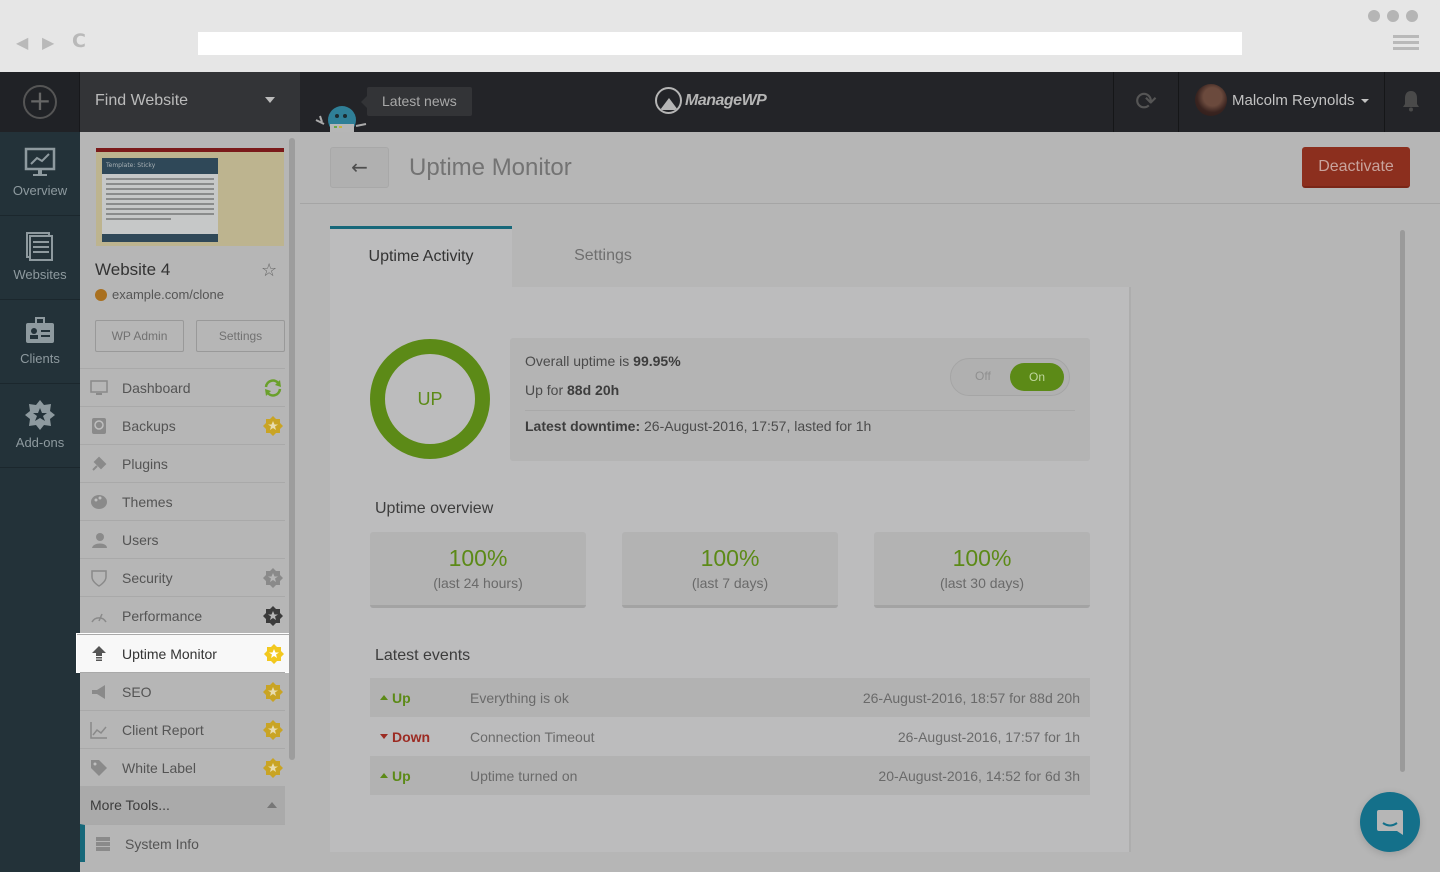 This screenshot has width=1440, height=872. What do you see at coordinates (730, 583) in the screenshot?
I see `stat-label: (last 7 days)` at bounding box center [730, 583].